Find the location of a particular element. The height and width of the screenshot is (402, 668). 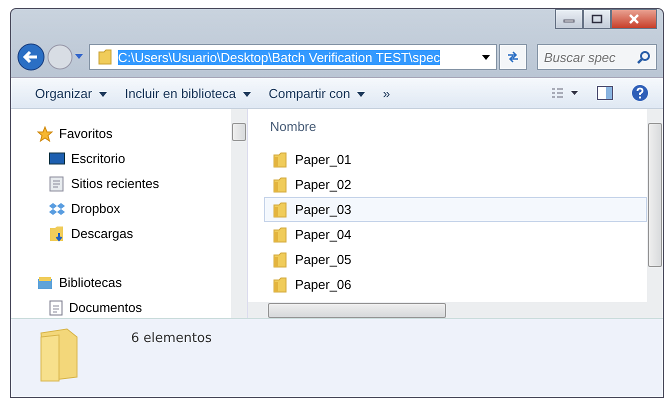

dropbox-icon is located at coordinates (57, 209).